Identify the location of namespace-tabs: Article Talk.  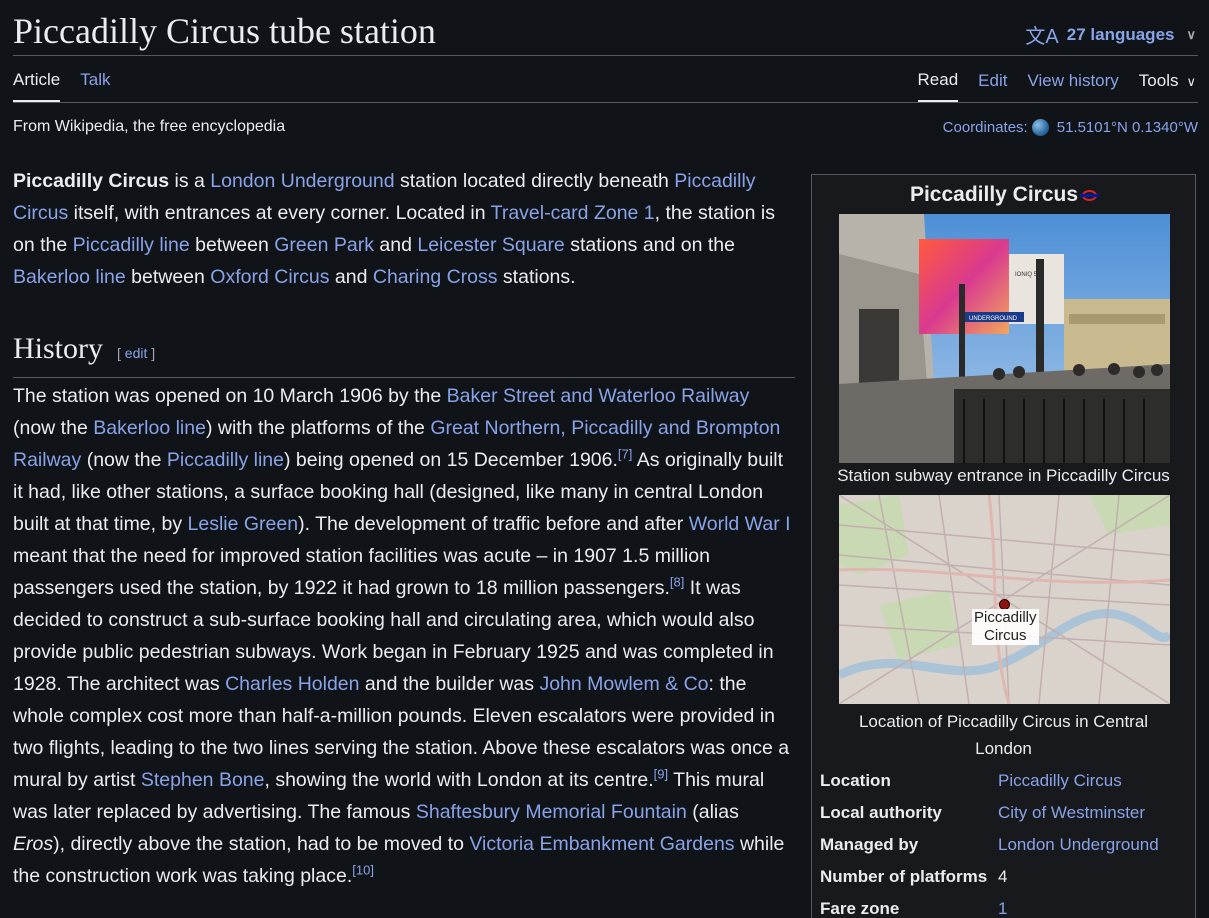
(61, 86).